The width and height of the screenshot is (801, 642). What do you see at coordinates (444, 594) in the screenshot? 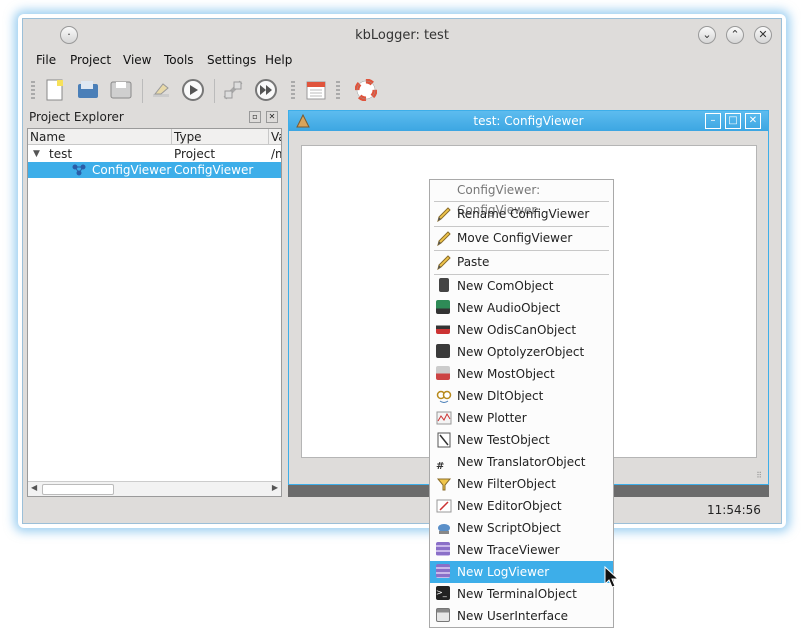
I see `terminal-object-icon: >_` at bounding box center [444, 594].